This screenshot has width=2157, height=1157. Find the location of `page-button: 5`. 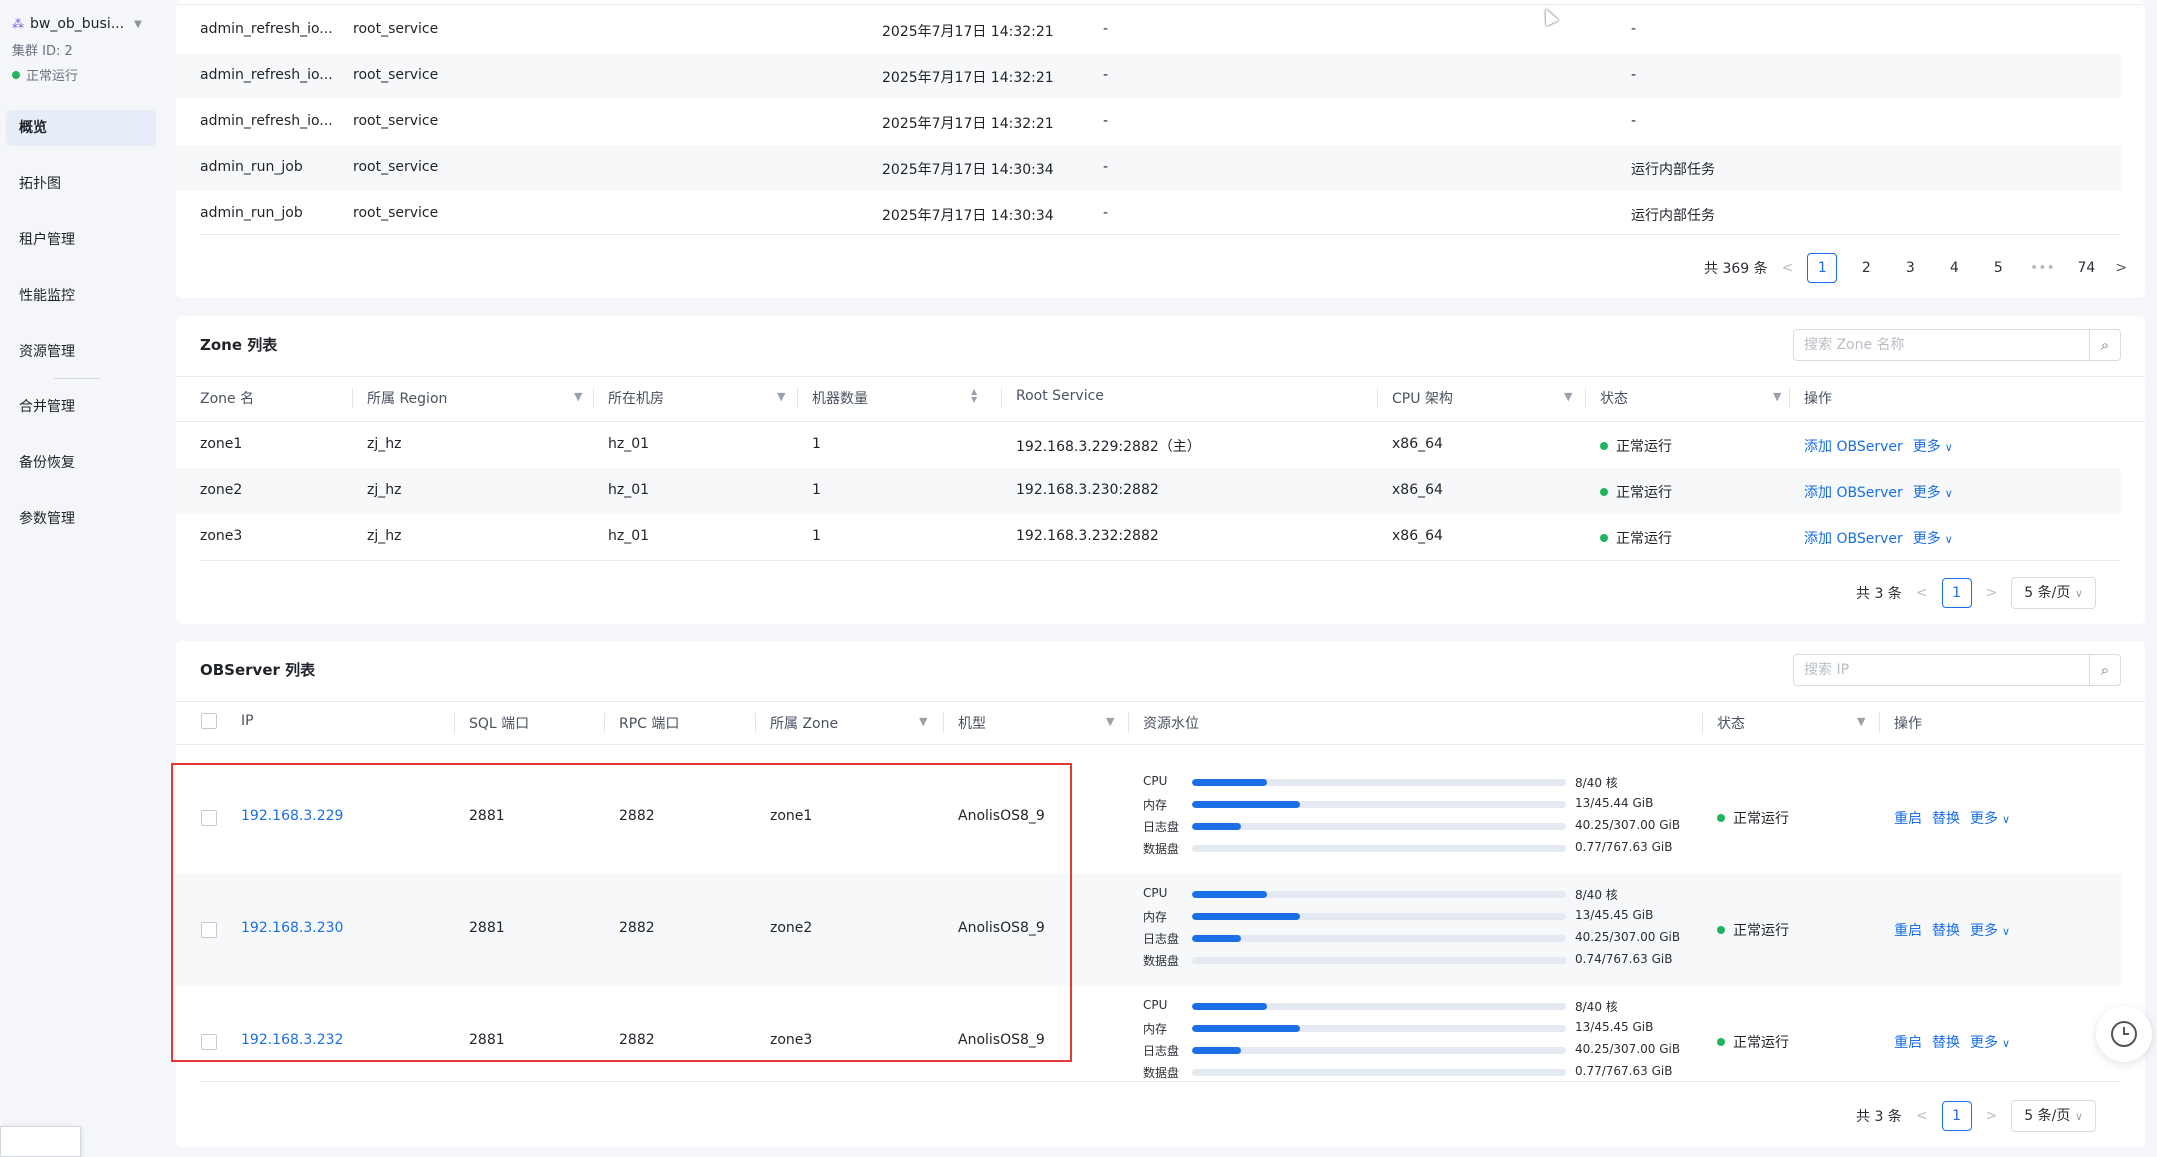

page-button: 5 is located at coordinates (1998, 268).